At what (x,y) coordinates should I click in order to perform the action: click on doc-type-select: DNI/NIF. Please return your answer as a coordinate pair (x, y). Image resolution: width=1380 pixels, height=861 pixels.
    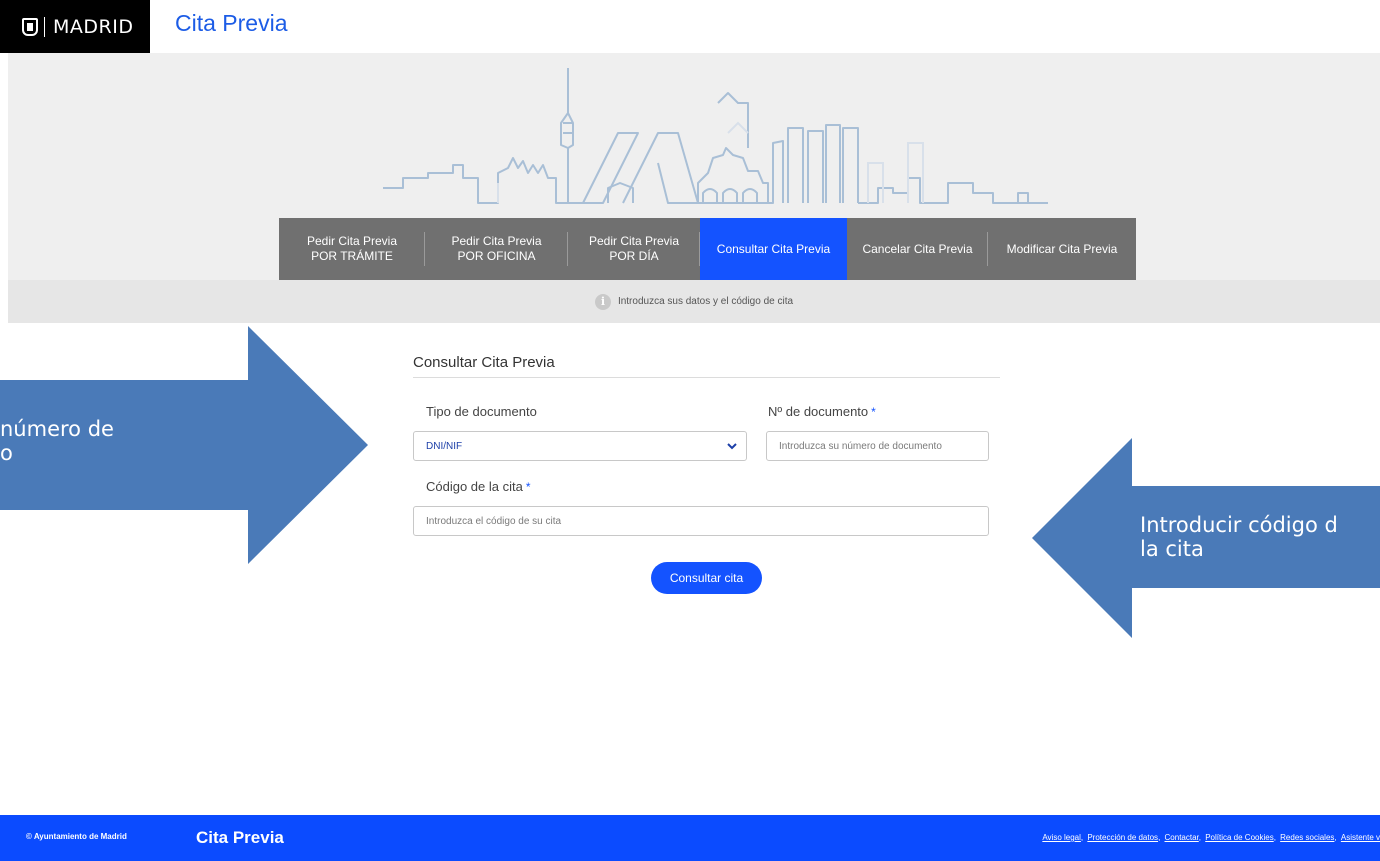
    Looking at the image, I should click on (580, 446).